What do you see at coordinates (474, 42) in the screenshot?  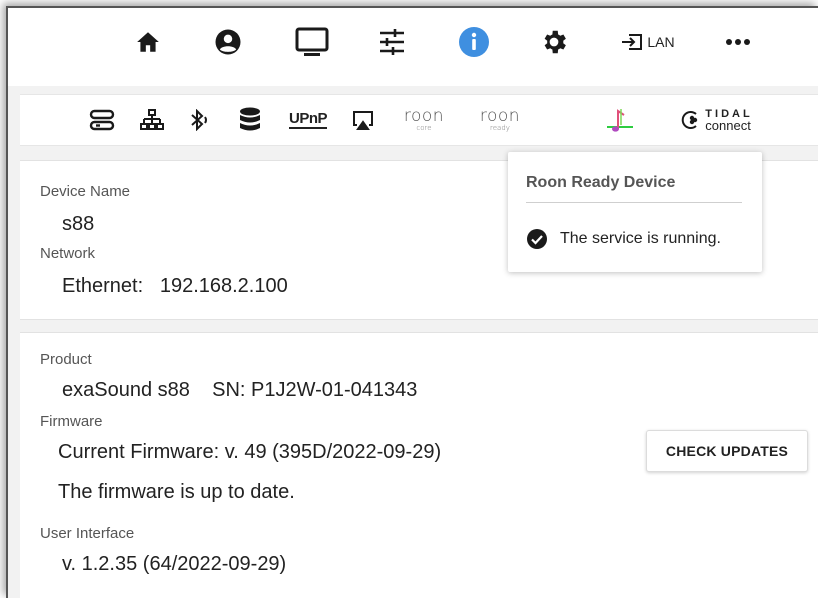 I see `info-icon` at bounding box center [474, 42].